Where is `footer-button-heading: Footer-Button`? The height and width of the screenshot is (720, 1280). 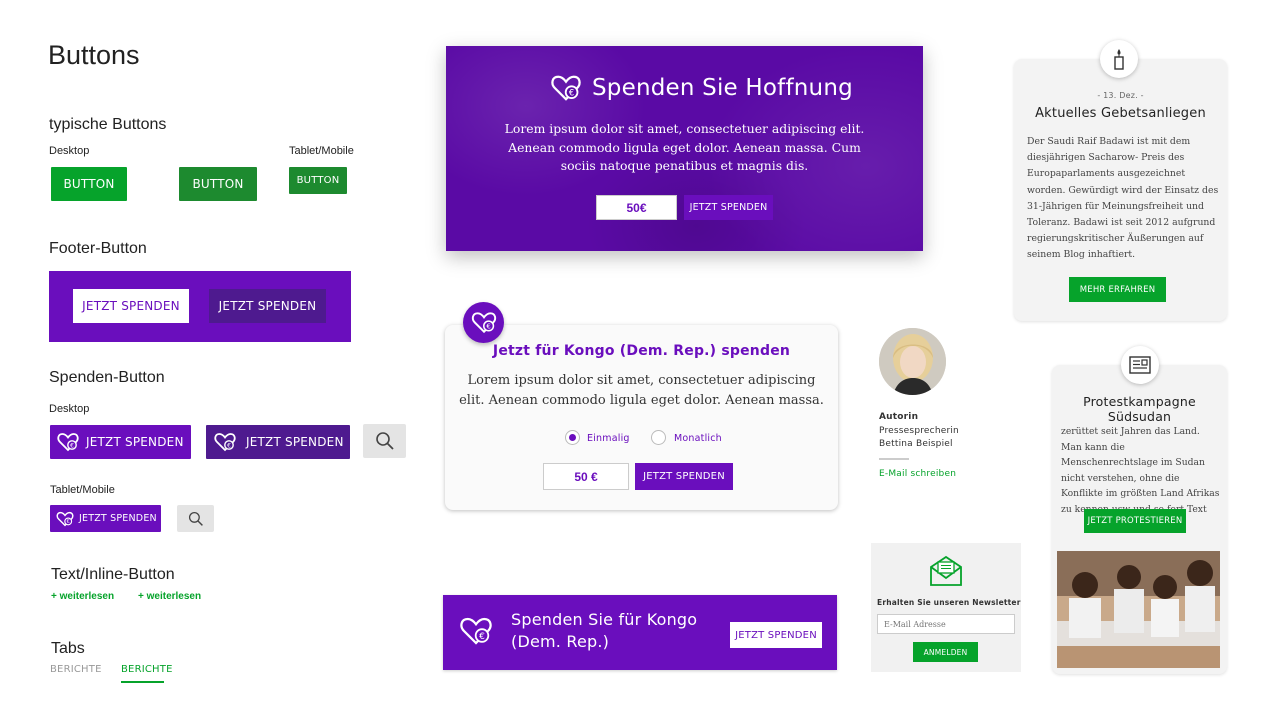 footer-button-heading: Footer-Button is located at coordinates (98, 248).